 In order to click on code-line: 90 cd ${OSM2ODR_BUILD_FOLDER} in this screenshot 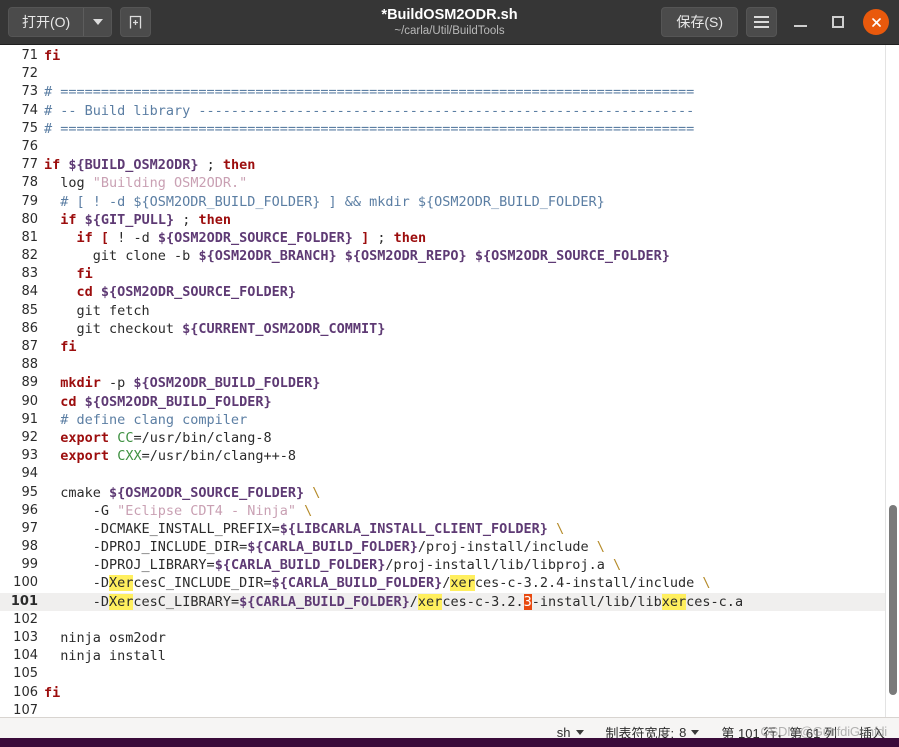, I will do `click(442, 402)`.